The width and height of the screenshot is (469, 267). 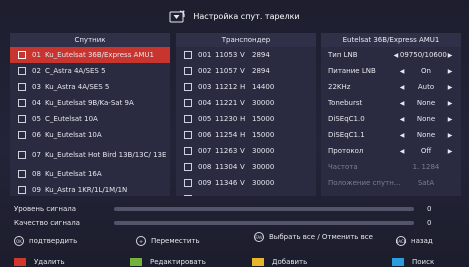 What do you see at coordinates (45, 241) in the screenshot?
I see `help-ok: OK подтвердить` at bounding box center [45, 241].